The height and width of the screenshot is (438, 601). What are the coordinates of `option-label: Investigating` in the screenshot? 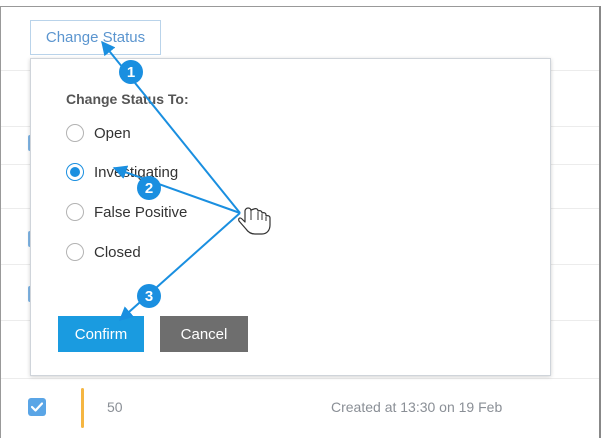 It's located at (136, 172).